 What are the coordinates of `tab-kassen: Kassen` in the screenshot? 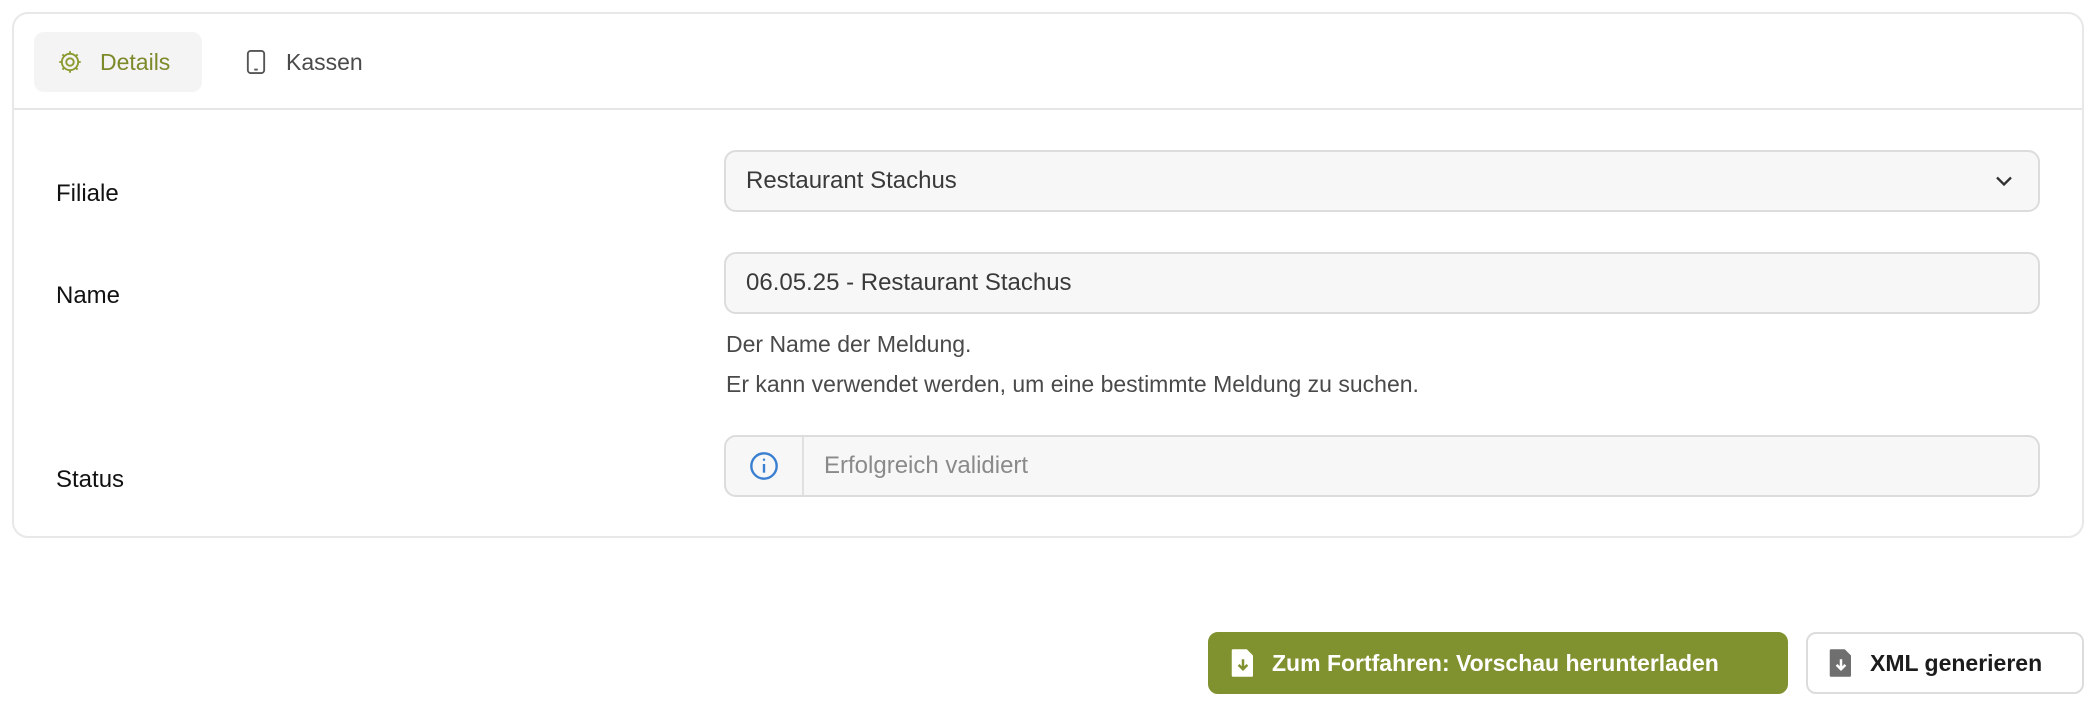 It's located at (302, 62).